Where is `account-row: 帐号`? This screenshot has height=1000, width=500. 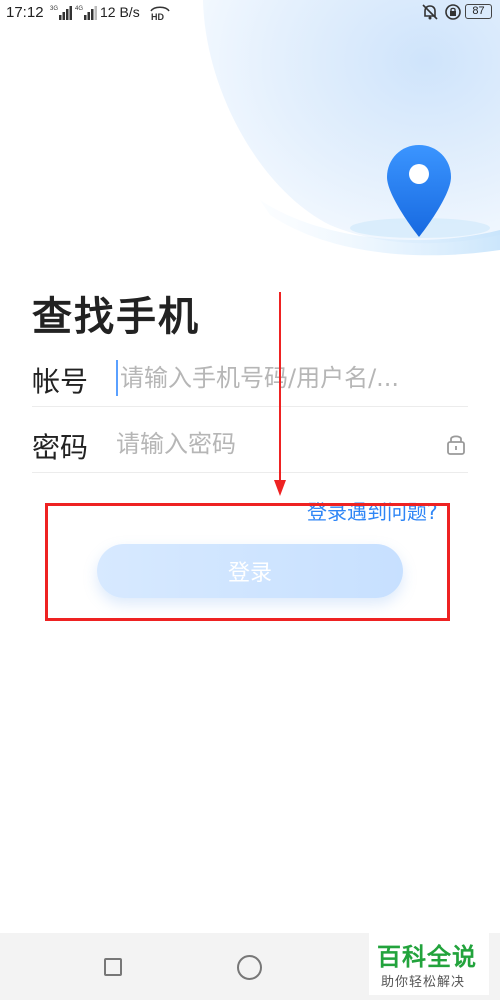
account-row: 帐号 is located at coordinates (250, 380).